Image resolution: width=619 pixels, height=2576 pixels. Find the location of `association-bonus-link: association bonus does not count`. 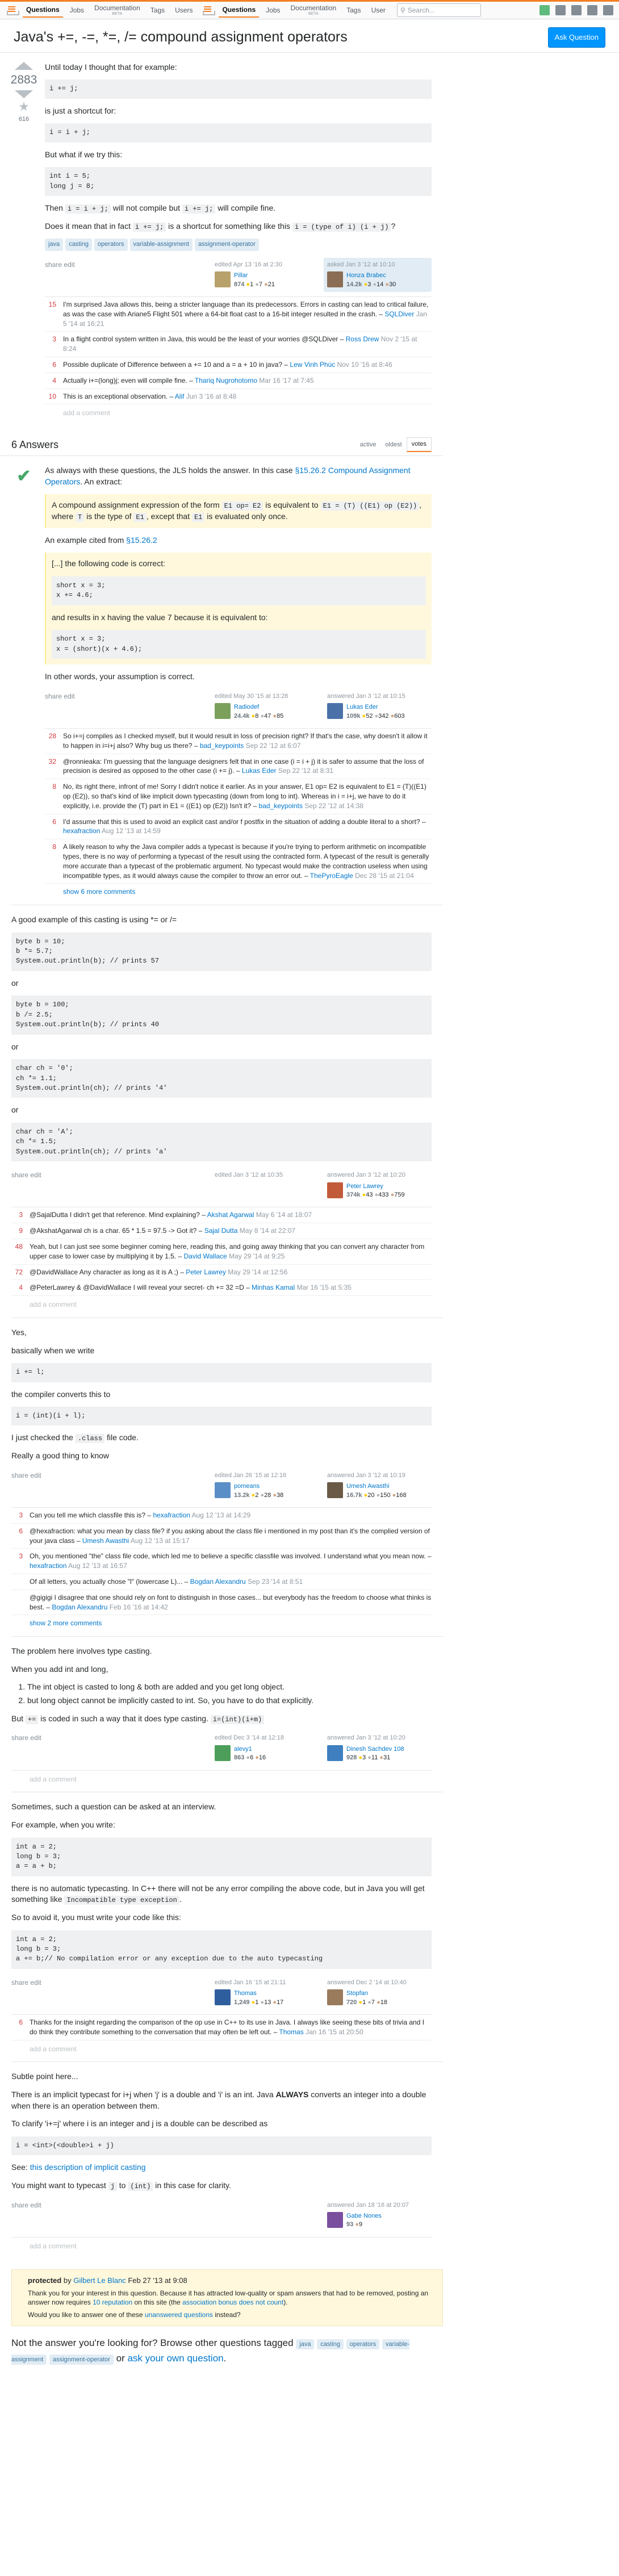

association-bonus-link: association bonus does not count is located at coordinates (232, 2302).